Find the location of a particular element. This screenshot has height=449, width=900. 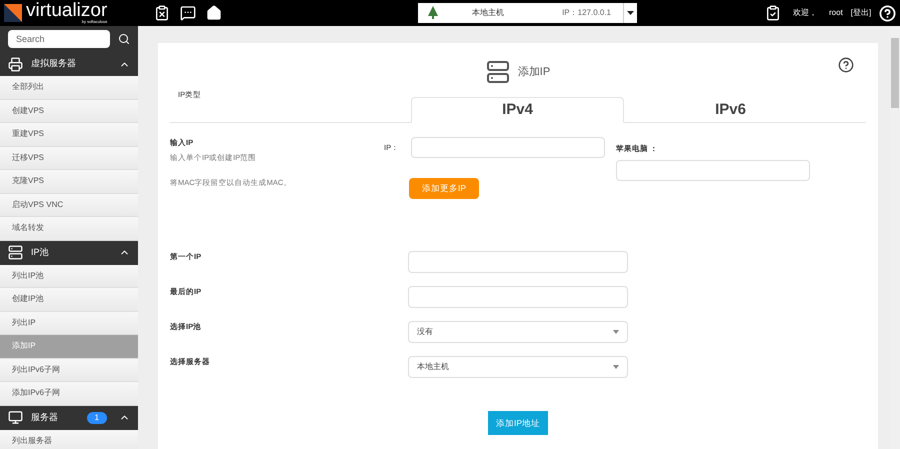

sidebar-item: 添加IPv6子网 is located at coordinates (69, 394).